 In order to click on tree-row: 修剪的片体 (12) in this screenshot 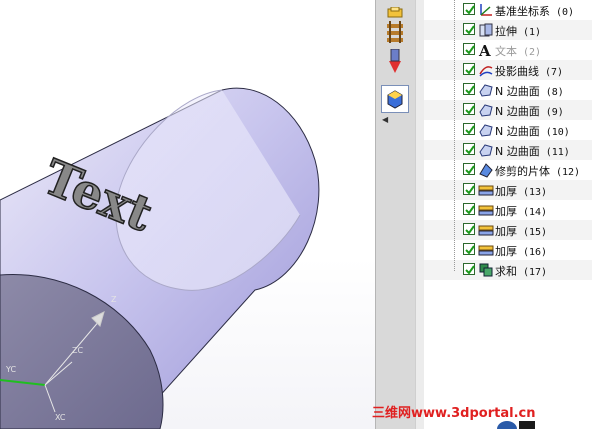, I will do `click(508, 170)`.